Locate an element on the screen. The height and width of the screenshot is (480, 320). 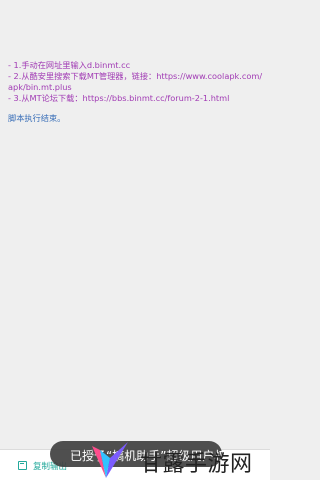
copy-icon is located at coordinates (22, 465).